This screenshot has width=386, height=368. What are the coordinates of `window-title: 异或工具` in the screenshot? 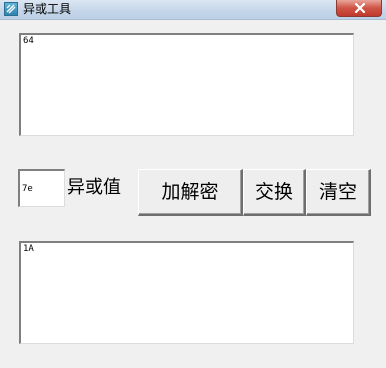 It's located at (47, 9).